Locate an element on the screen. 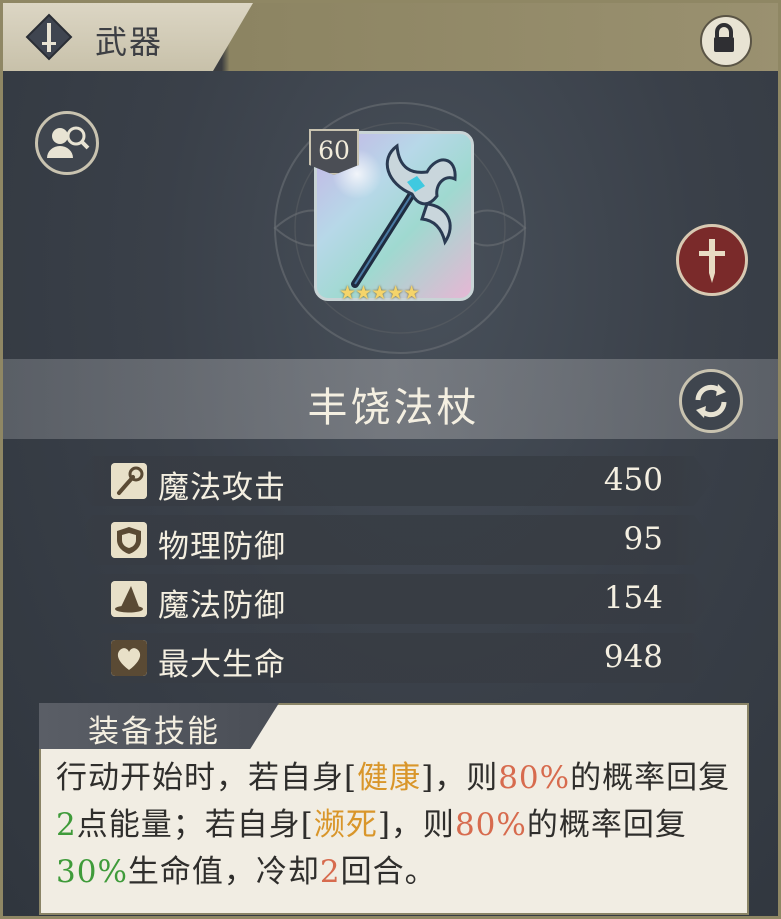 This screenshot has height=919, width=781. skill-text-part: 点能量；若自身[ is located at coordinates (195, 825).